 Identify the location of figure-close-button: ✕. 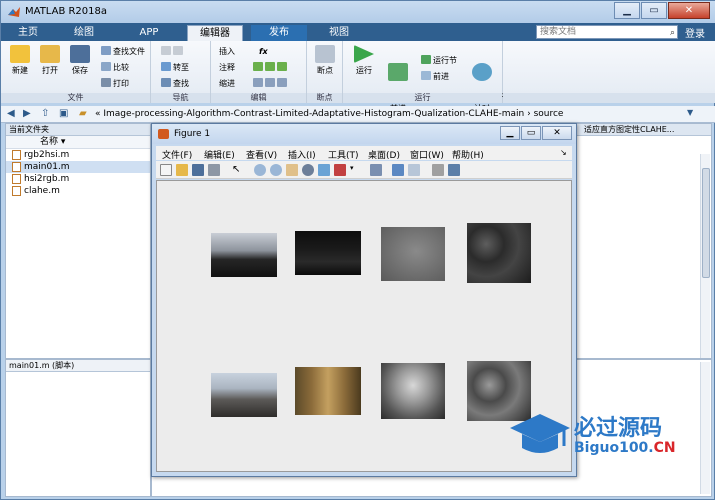
(557, 133).